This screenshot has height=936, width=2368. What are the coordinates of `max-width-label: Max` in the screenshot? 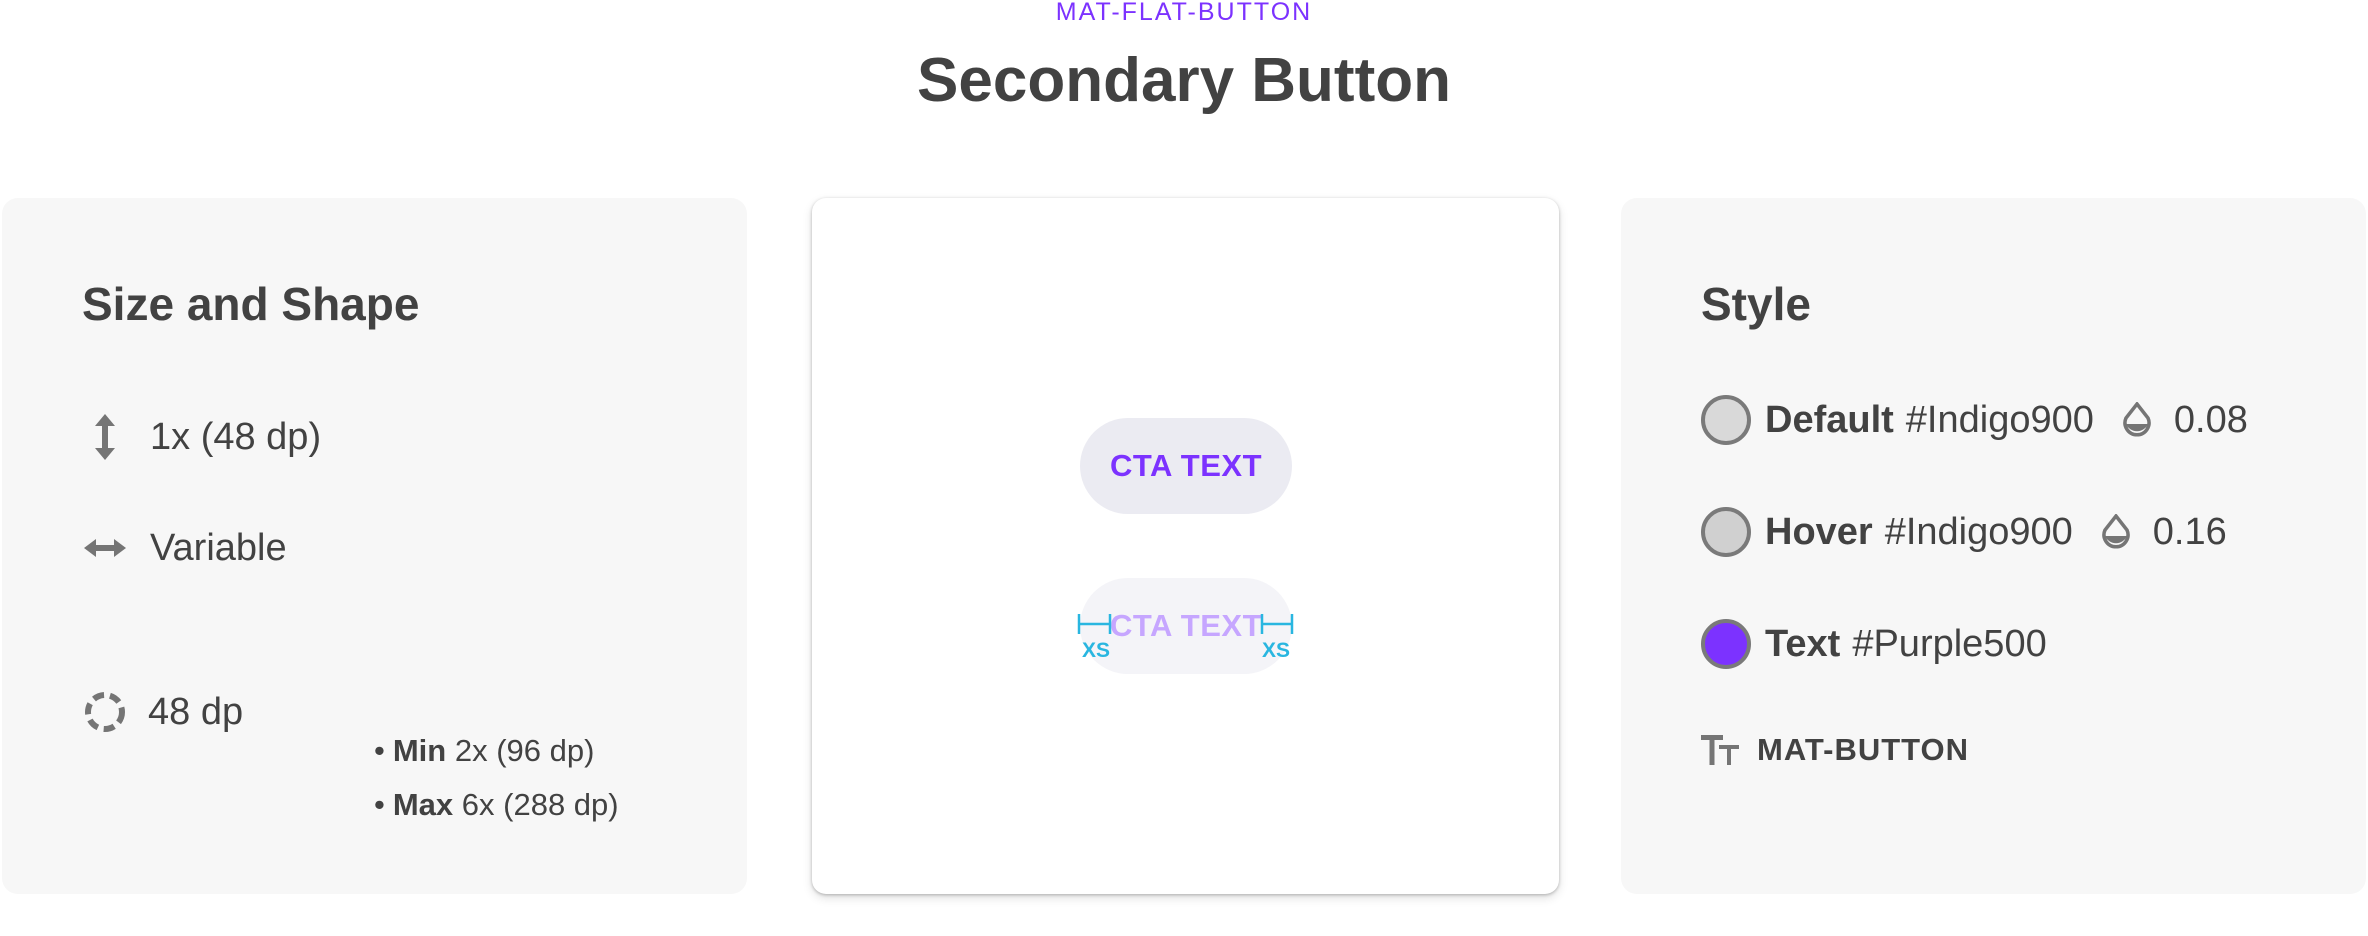 It's located at (423, 804).